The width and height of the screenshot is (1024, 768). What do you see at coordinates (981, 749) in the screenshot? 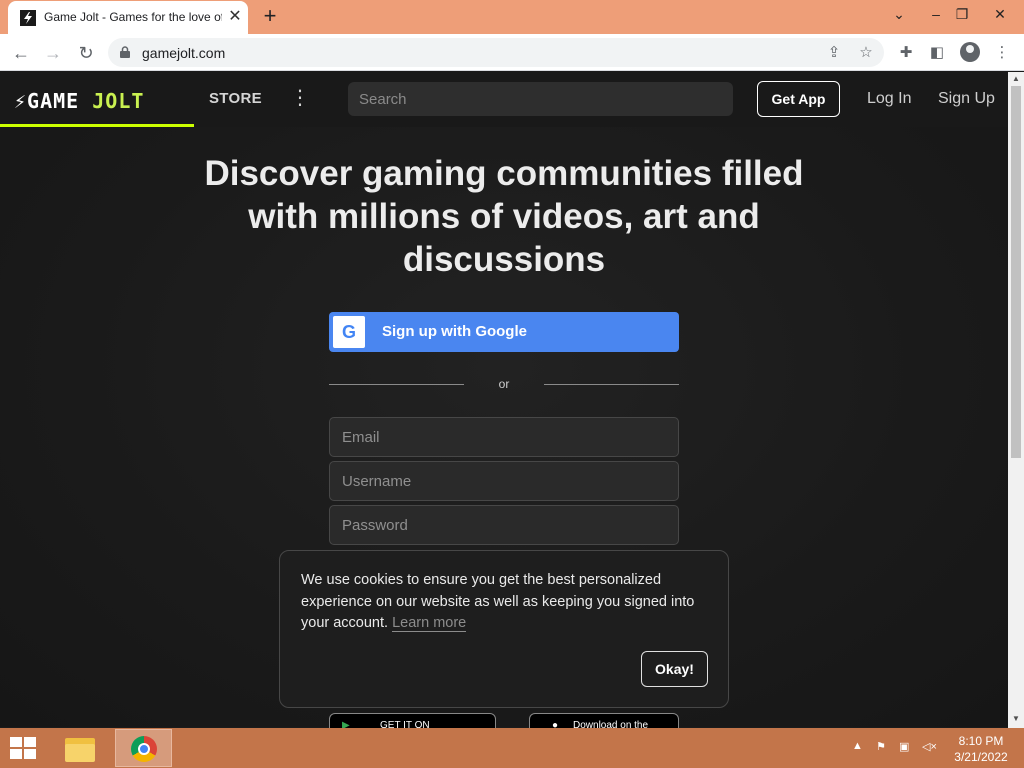
I see `taskbar-clock: 8:10 PM 3/21/2022` at bounding box center [981, 749].